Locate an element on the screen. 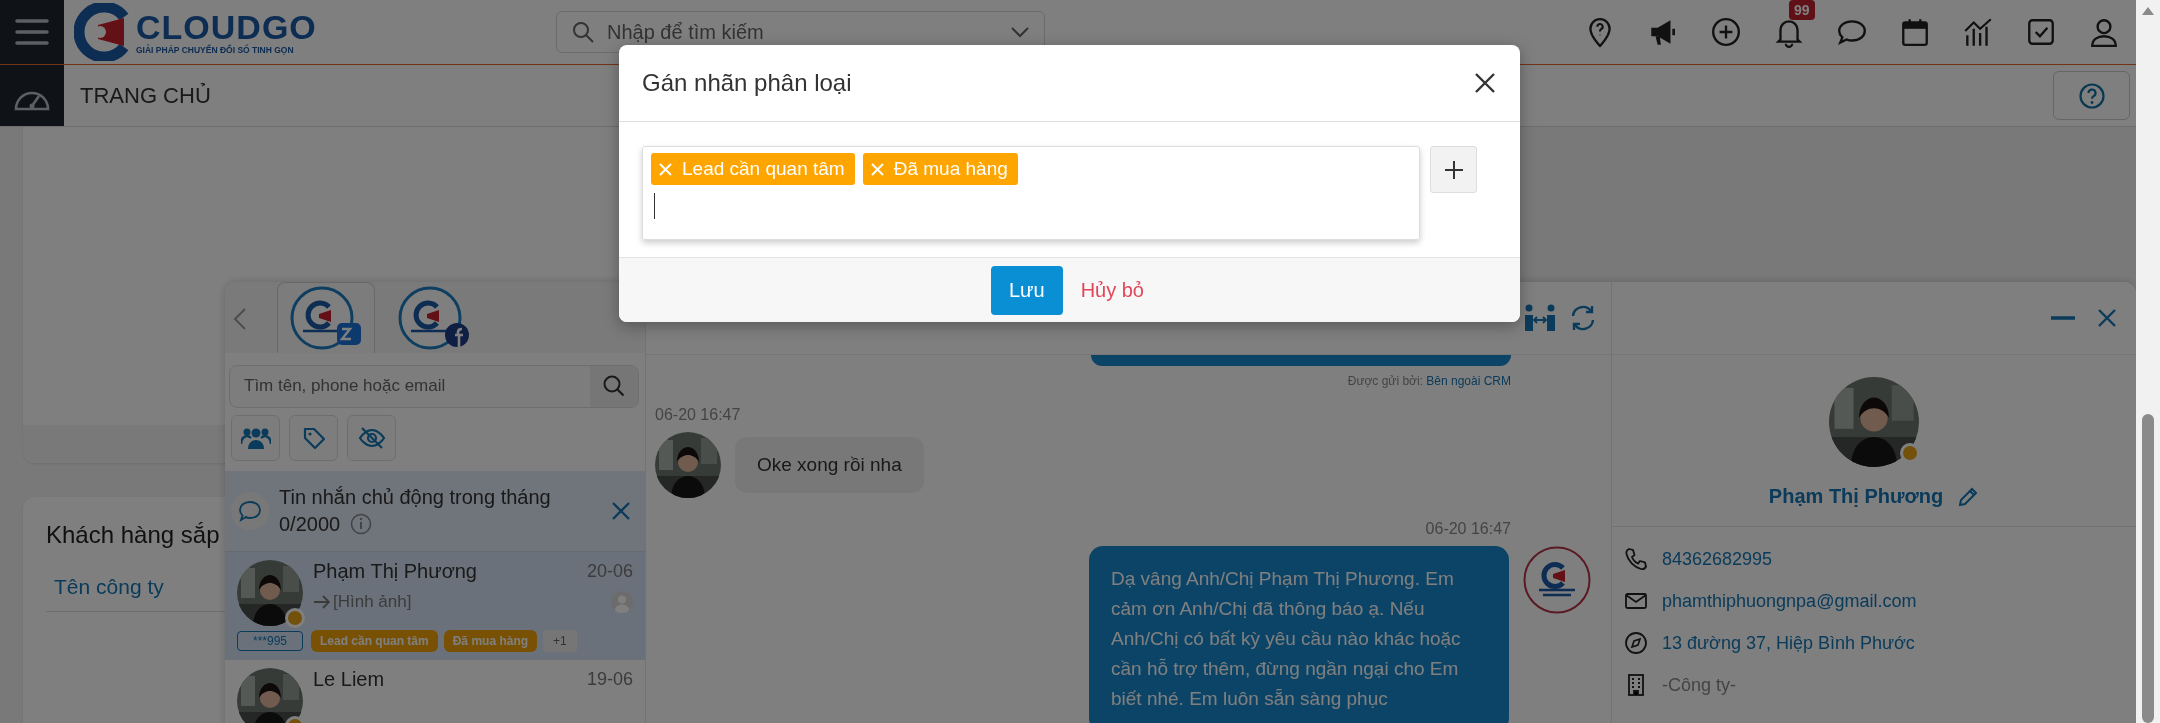 The height and width of the screenshot is (723, 2160). phone-badge: ***995 is located at coordinates (270, 641).